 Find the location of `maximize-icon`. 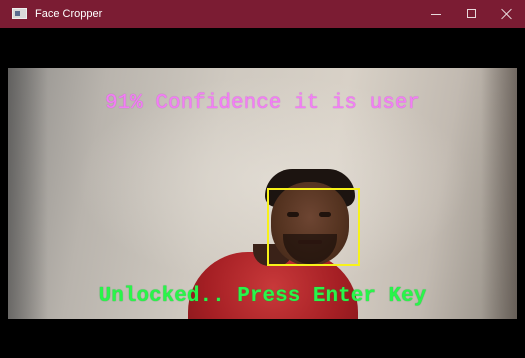

maximize-icon is located at coordinates (471, 13).